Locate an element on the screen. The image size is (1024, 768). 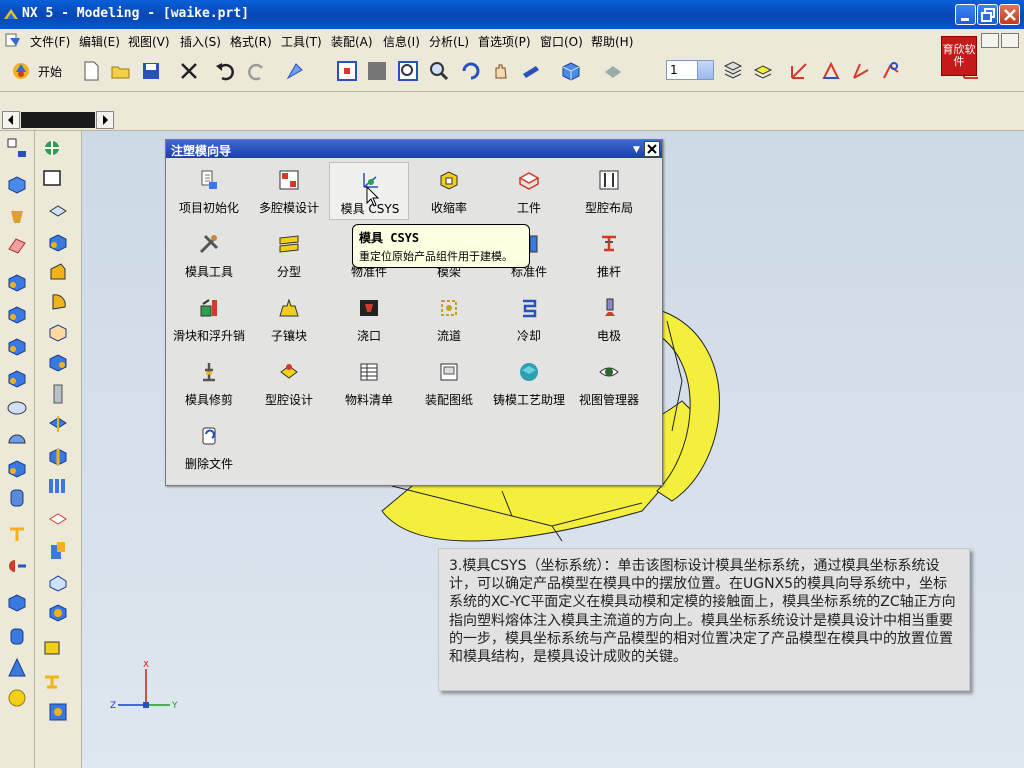
tool-electrode: 电极 is located at coordinates (609, 319).